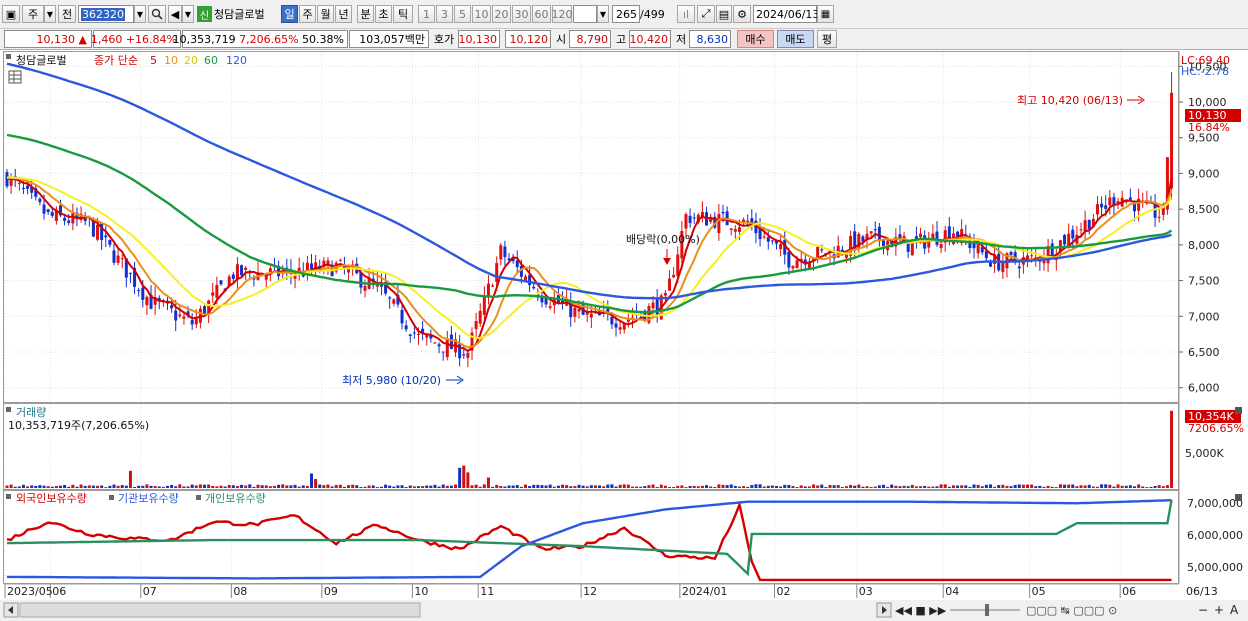 Image resolution: width=1248 pixels, height=621 pixels. What do you see at coordinates (827, 39) in the screenshot?
I see `avg-button: 평` at bounding box center [827, 39].